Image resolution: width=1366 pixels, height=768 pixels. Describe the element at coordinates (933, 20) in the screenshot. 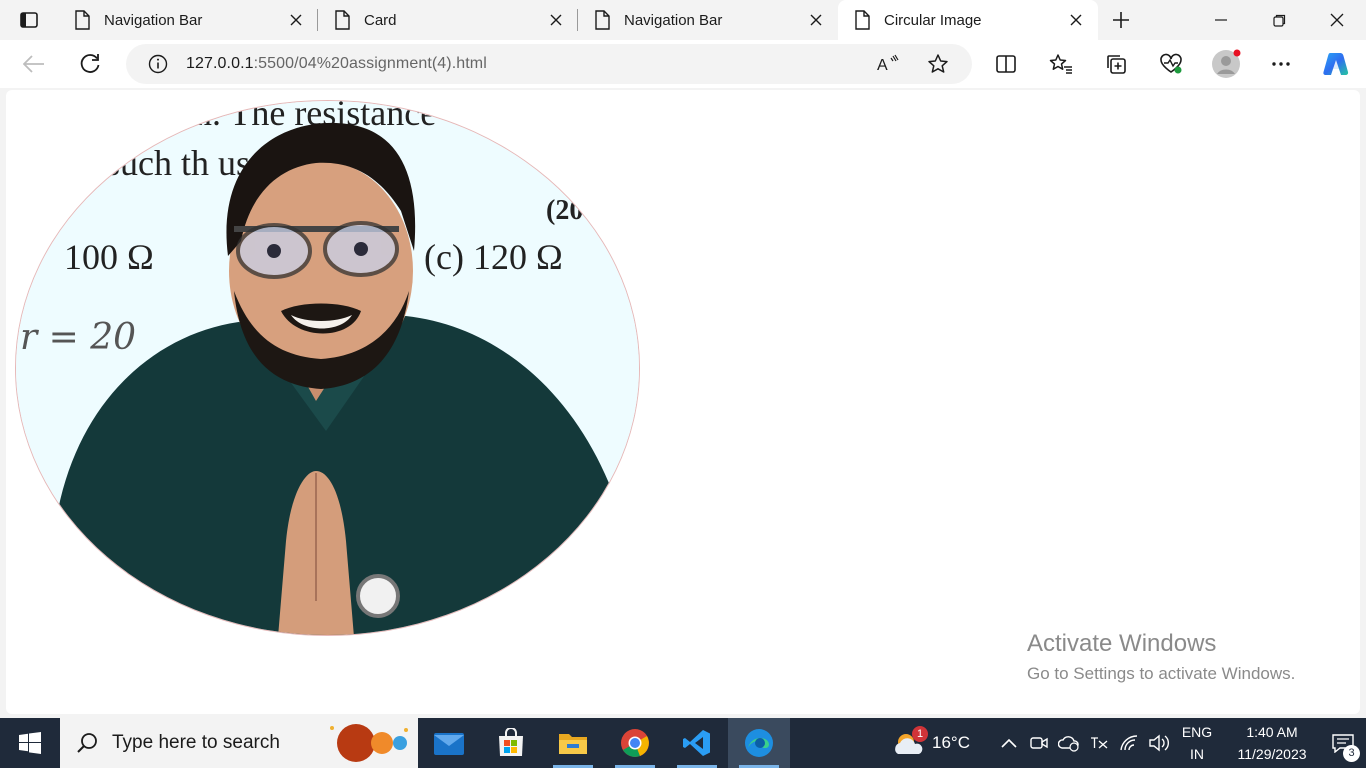

I see `tab-label: Circular Image` at that location.